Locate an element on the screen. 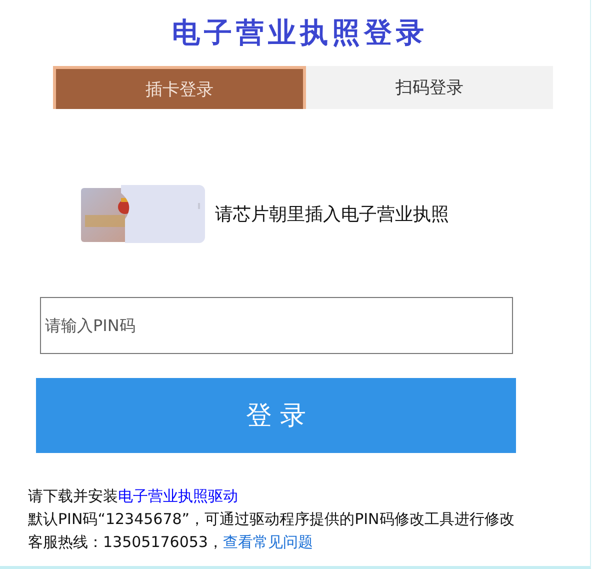 This screenshot has width=592, height=569. note-text: 默认PIN码“12345678”，可通过驱动程序提供的PIN码修改工具进行修改 is located at coordinates (272, 519).